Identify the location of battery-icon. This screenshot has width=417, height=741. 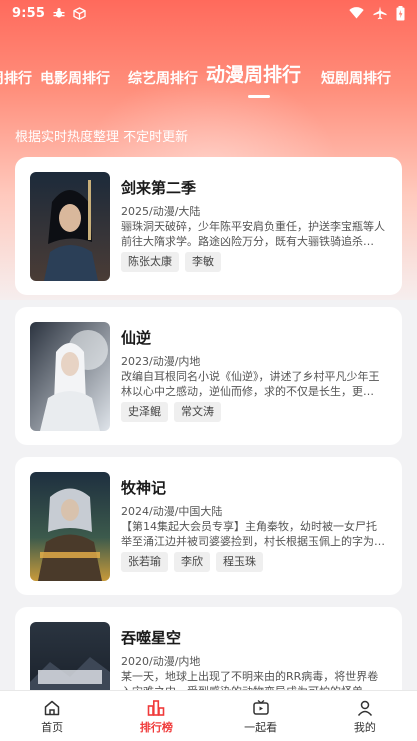
(400, 13).